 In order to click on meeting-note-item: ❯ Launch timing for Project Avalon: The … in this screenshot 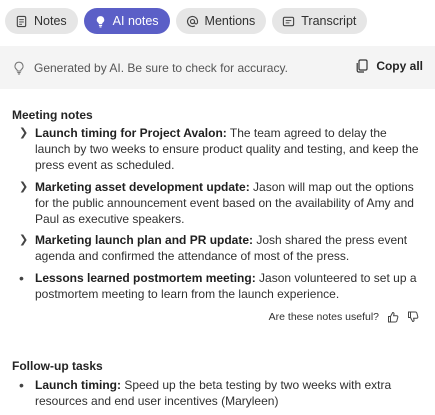, I will do `click(217, 149)`.